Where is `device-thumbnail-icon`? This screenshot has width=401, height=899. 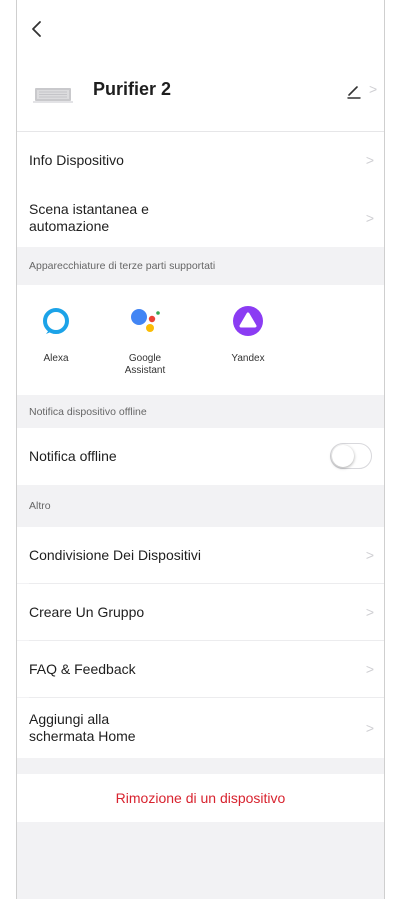
device-thumbnail-icon is located at coordinates (53, 95).